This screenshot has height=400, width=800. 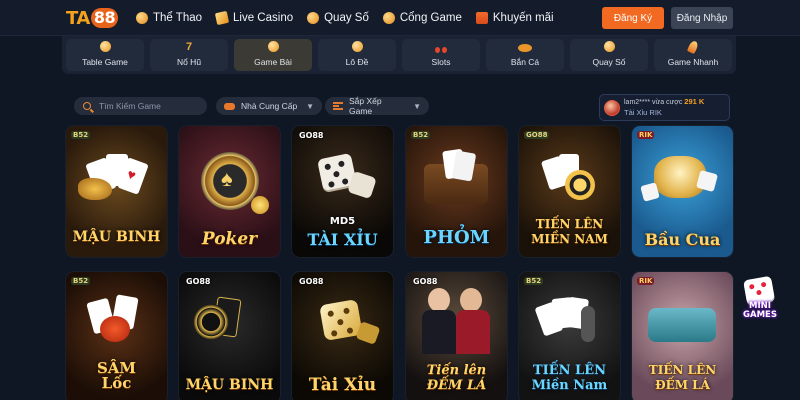 What do you see at coordinates (342, 336) in the screenshot?
I see `game-card-tai-xiu-go88: GO88 Tài Xỉu` at bounding box center [342, 336].